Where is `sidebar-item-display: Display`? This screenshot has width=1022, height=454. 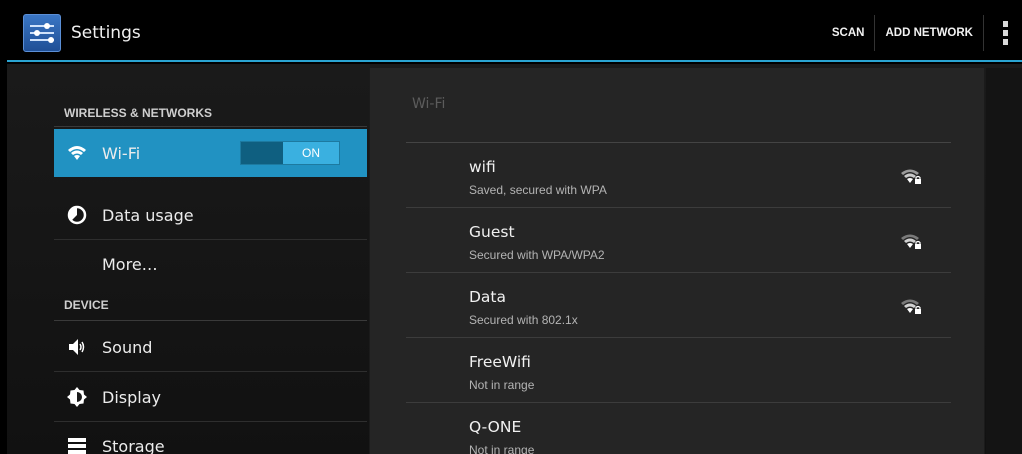 sidebar-item-display: Display is located at coordinates (210, 397).